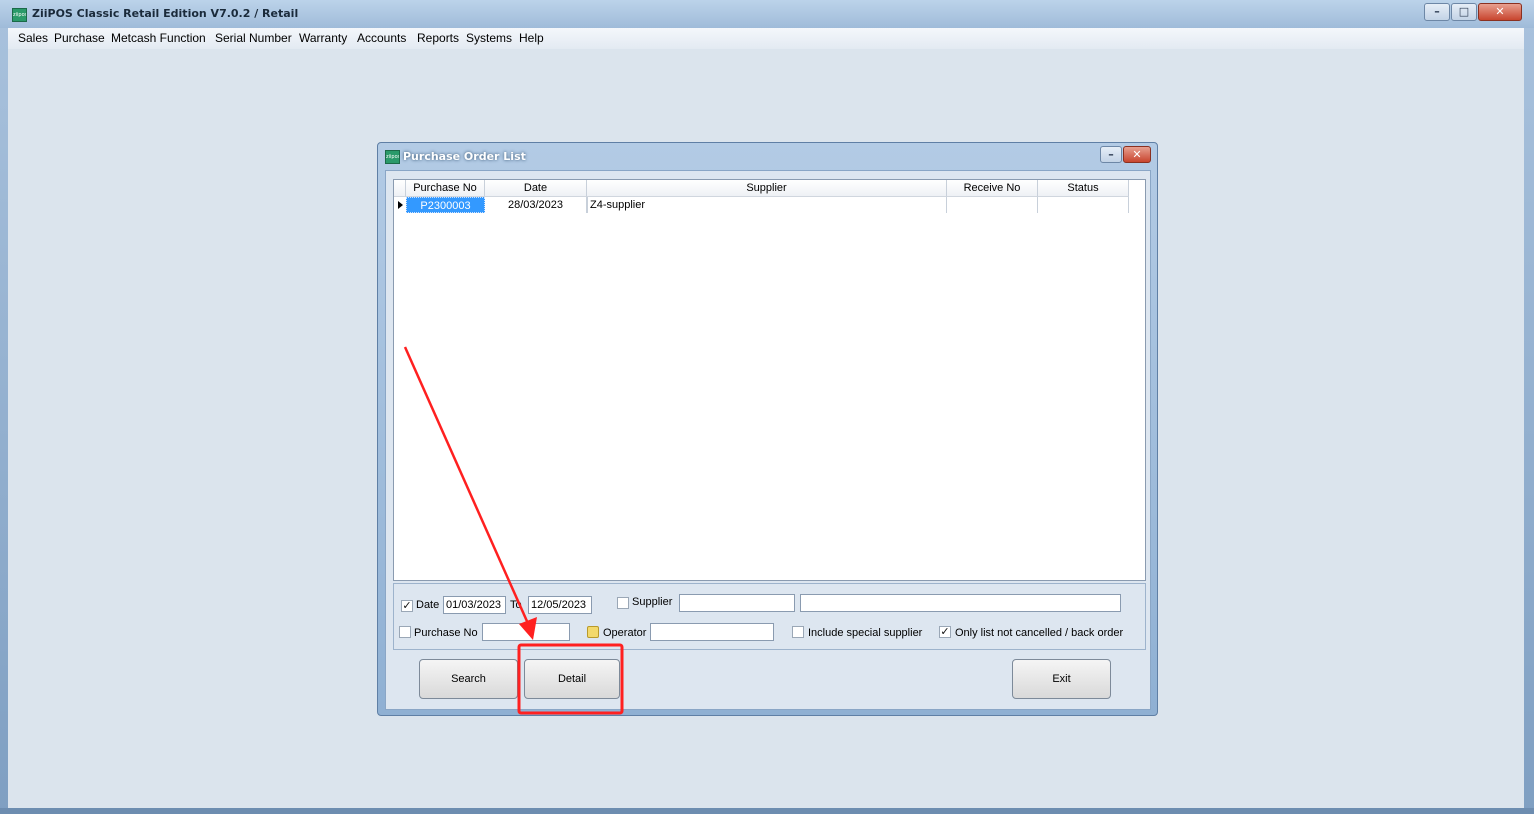  What do you see at coordinates (712, 632) in the screenshot?
I see `operator-field` at bounding box center [712, 632].